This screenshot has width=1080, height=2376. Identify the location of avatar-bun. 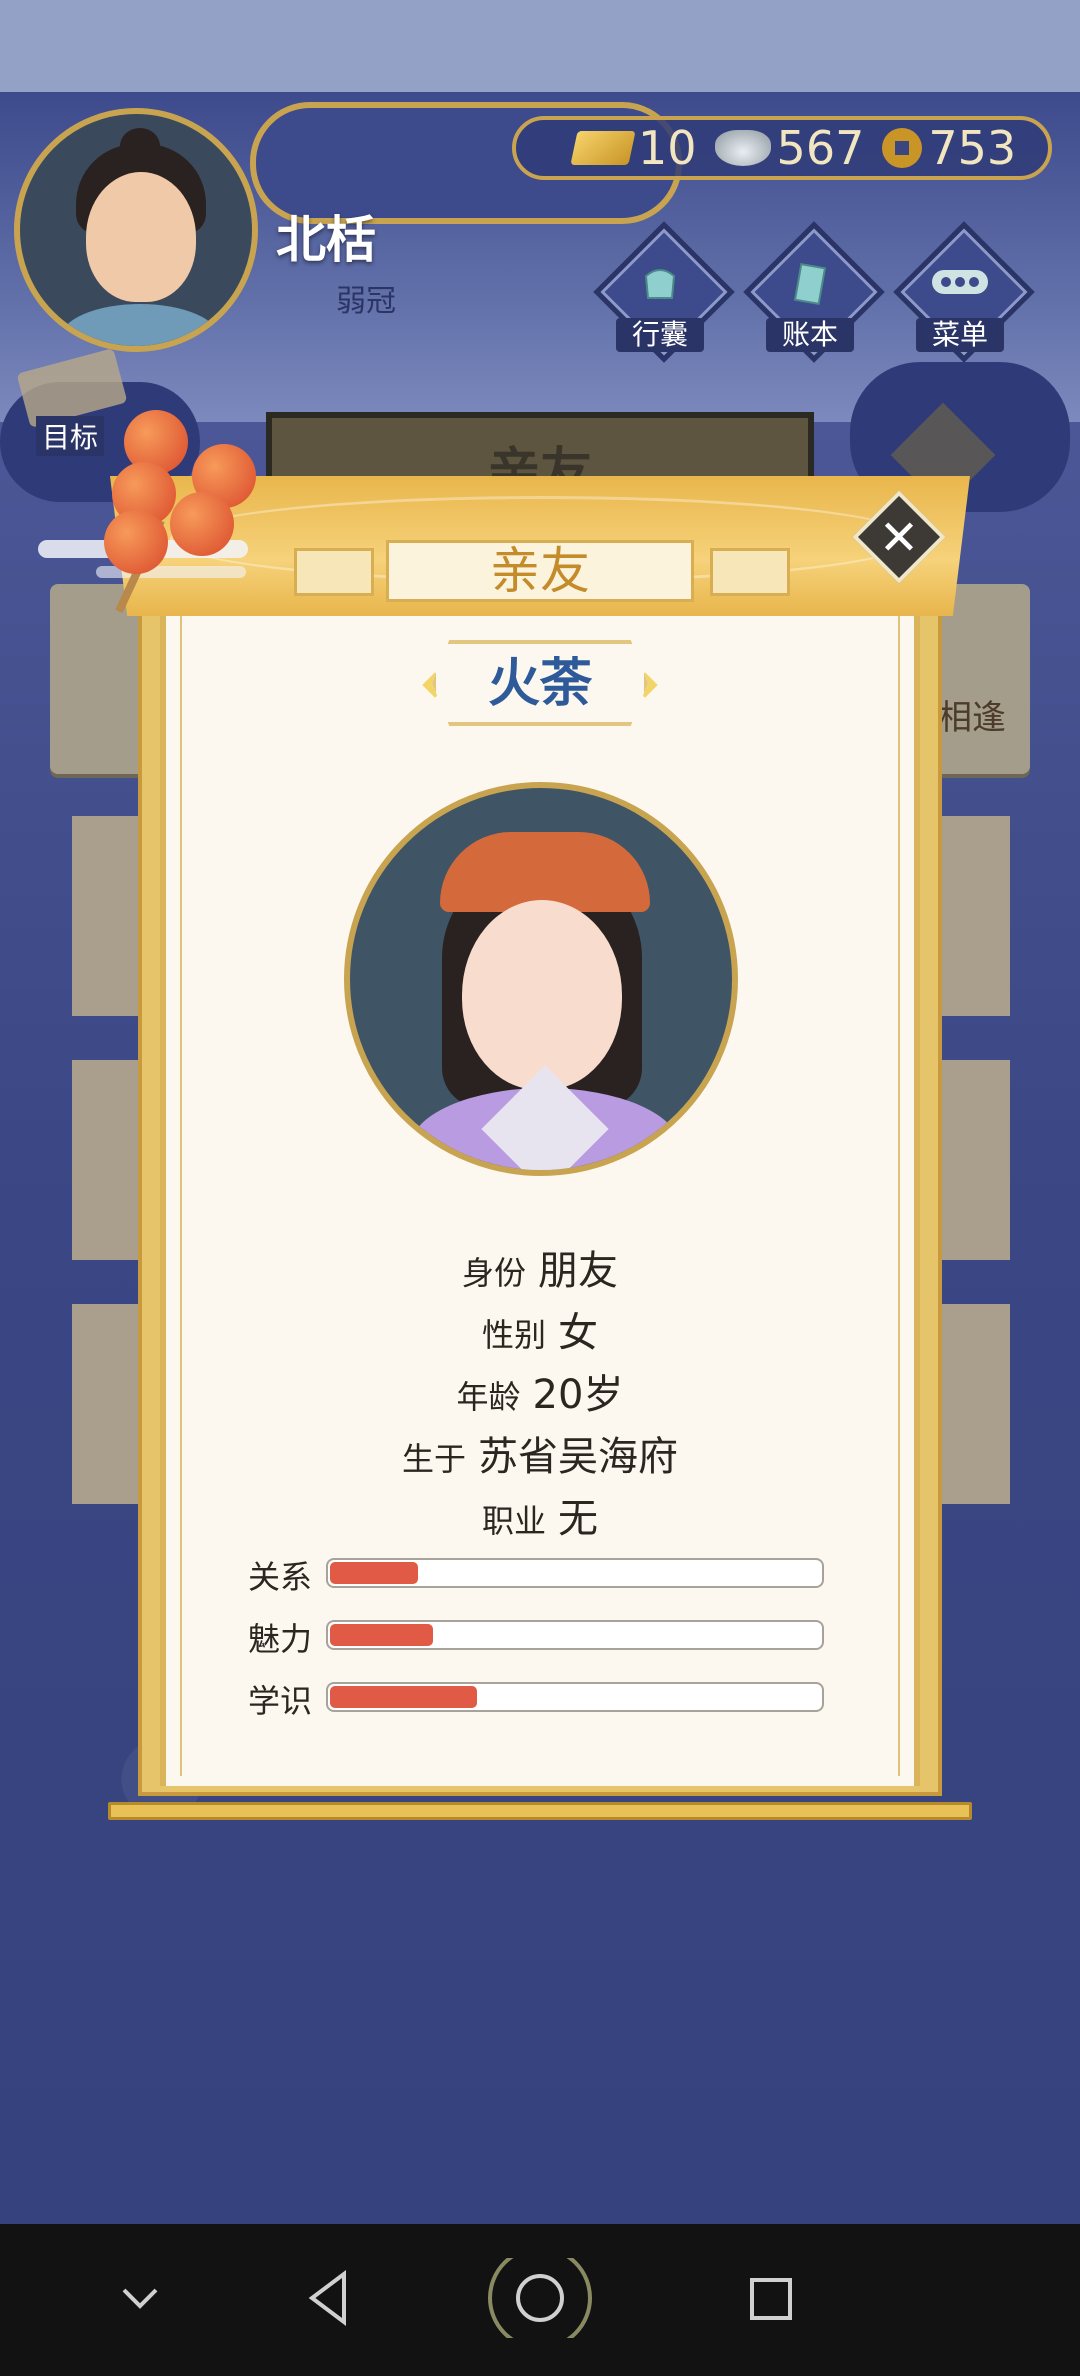
(140, 146).